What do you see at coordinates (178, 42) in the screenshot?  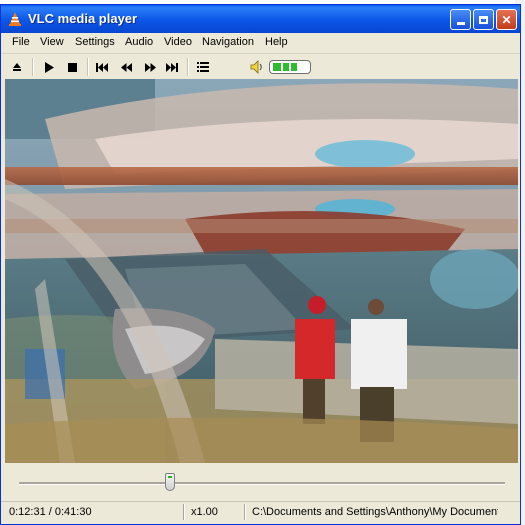 I see `menu-video: Video` at bounding box center [178, 42].